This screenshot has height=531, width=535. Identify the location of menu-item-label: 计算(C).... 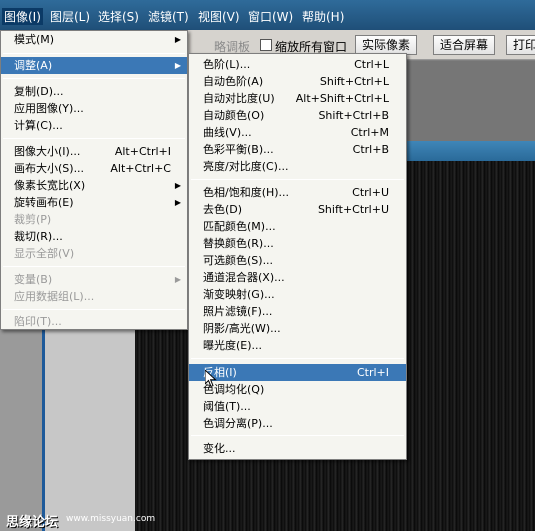
(38, 125).